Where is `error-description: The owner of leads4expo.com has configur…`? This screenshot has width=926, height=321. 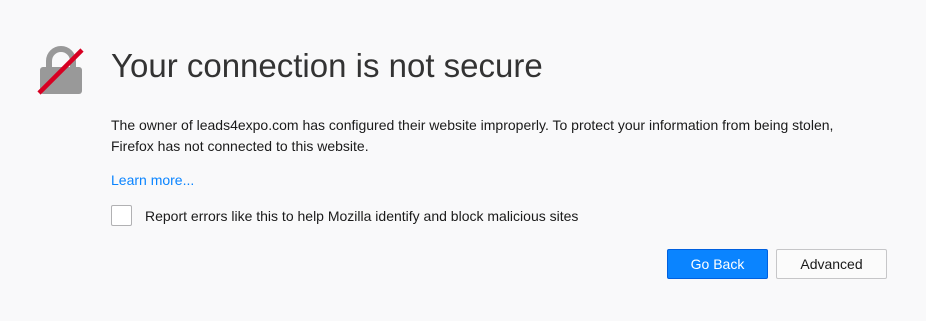
error-description: The owner of leads4expo.com has configur… is located at coordinates (472, 135).